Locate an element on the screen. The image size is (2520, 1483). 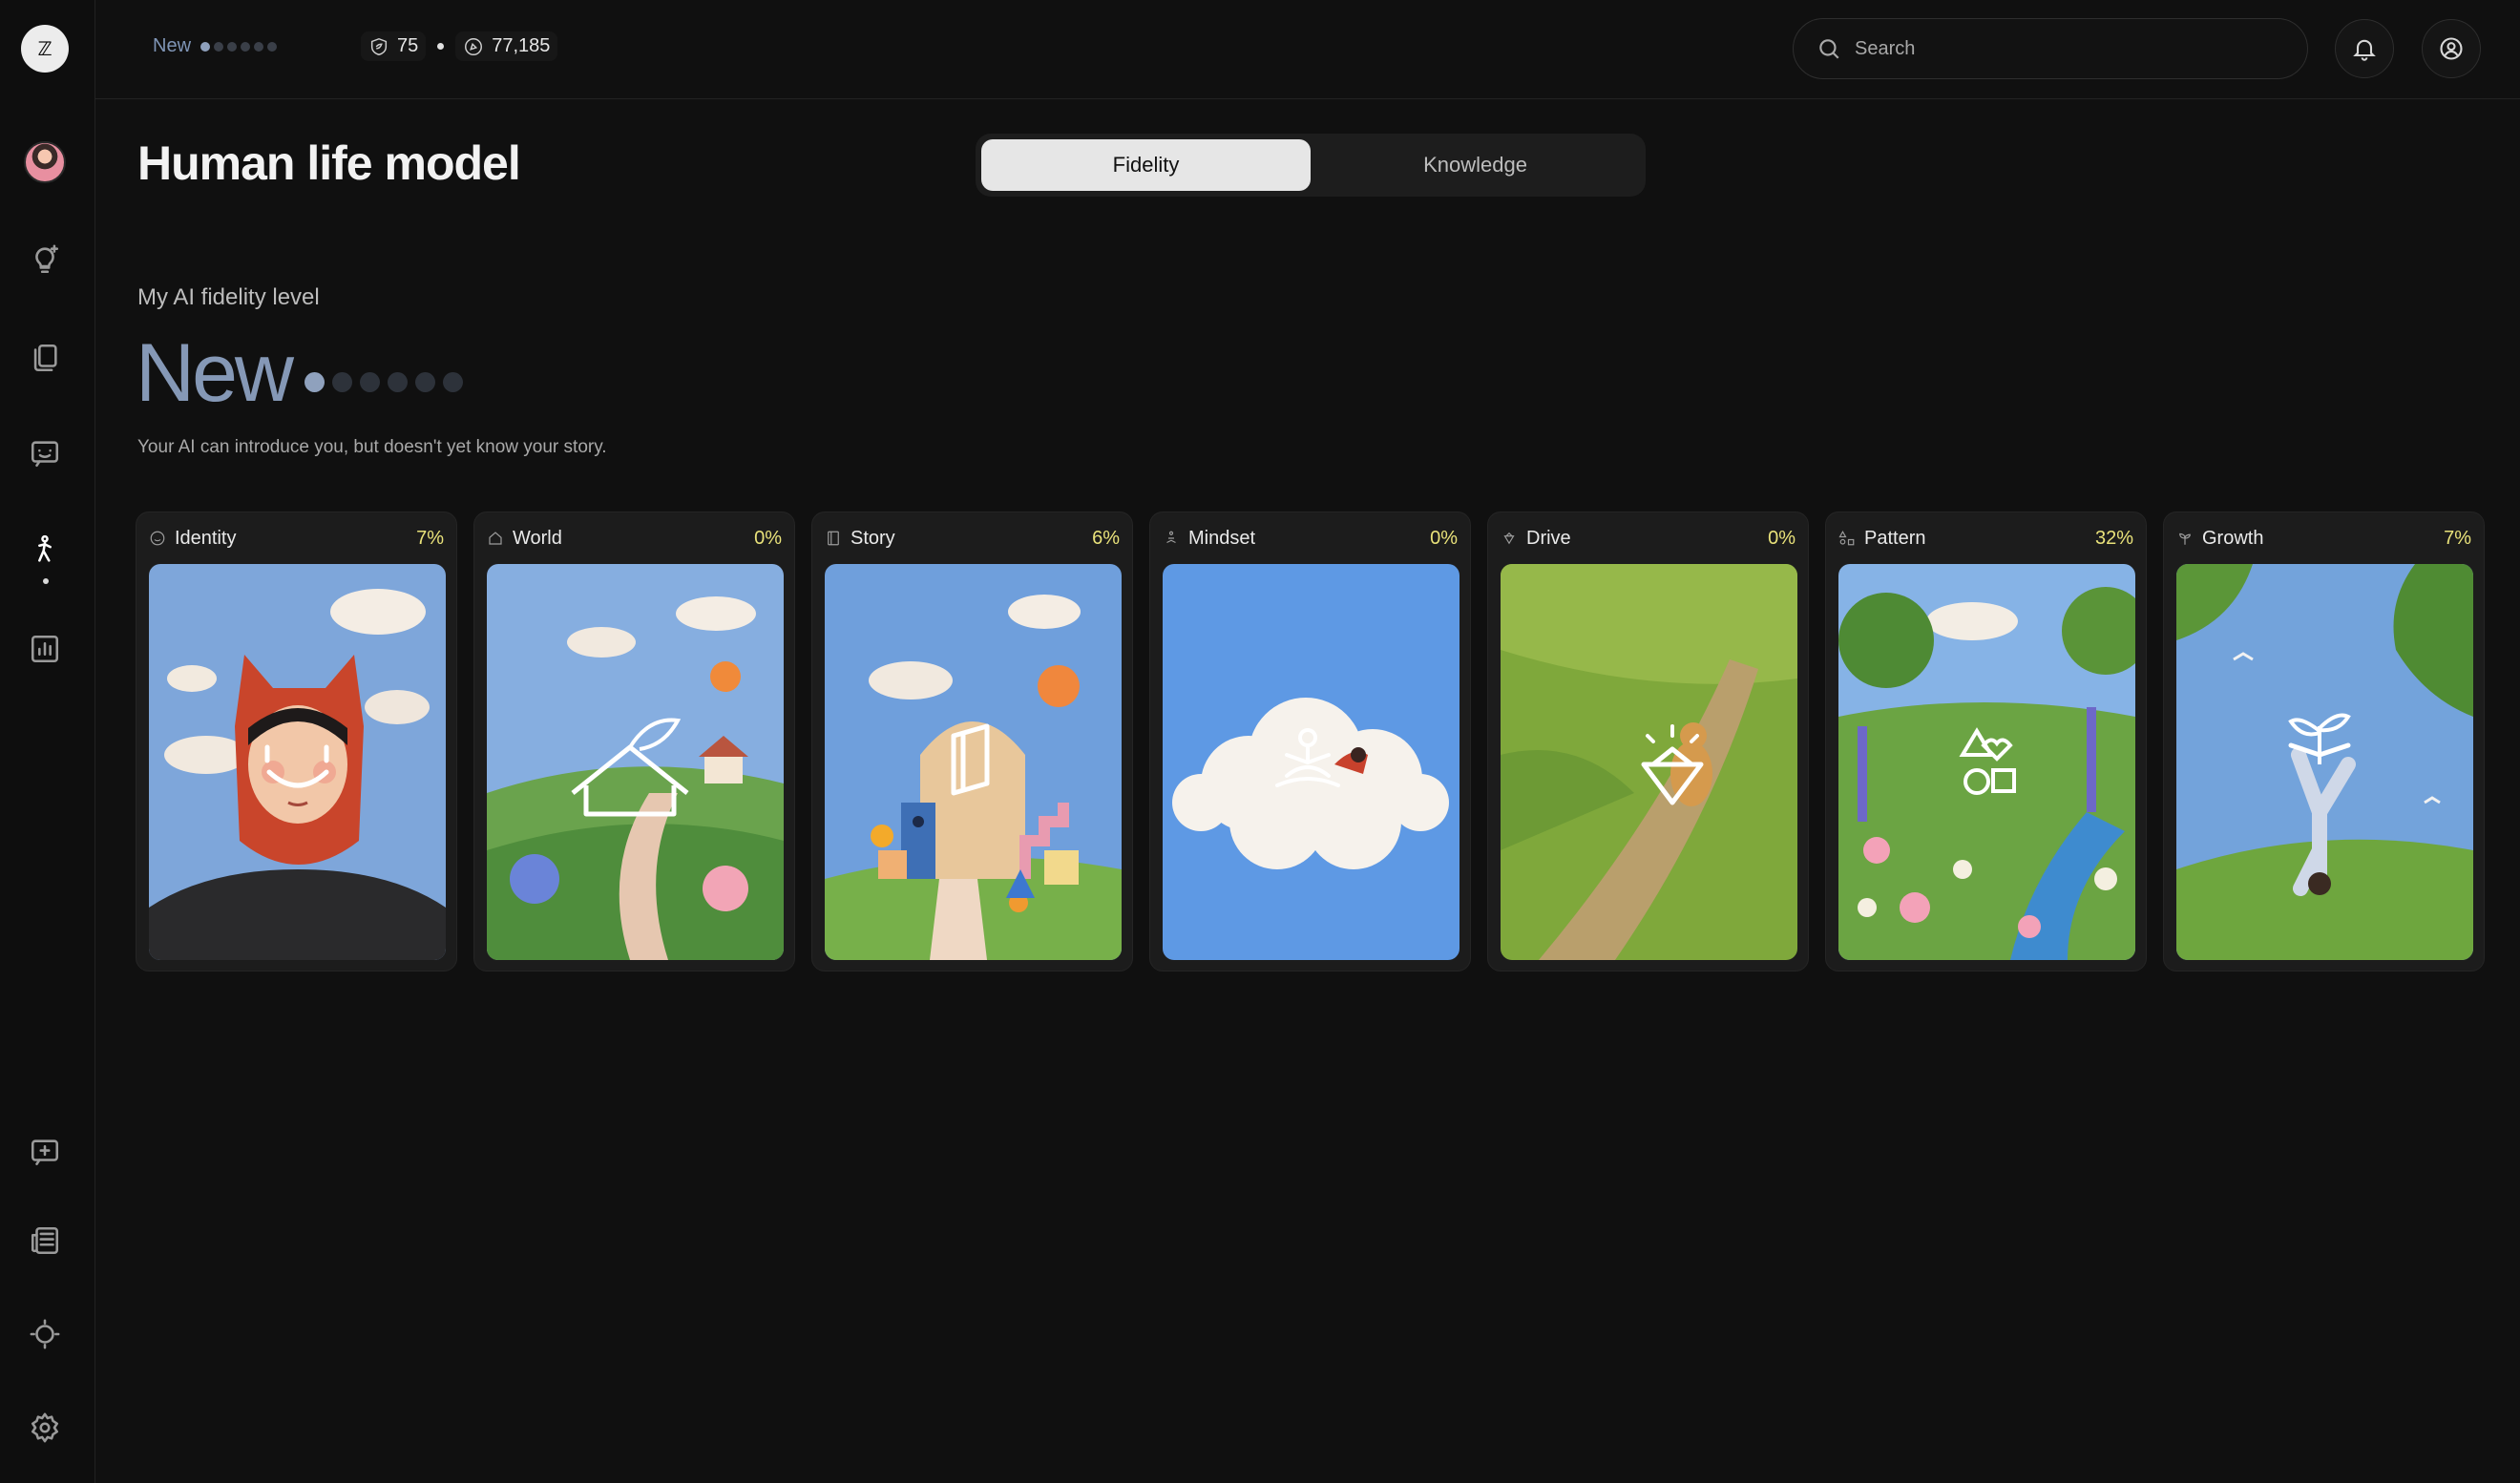
bar-chart-icon is located at coordinates (45, 649).